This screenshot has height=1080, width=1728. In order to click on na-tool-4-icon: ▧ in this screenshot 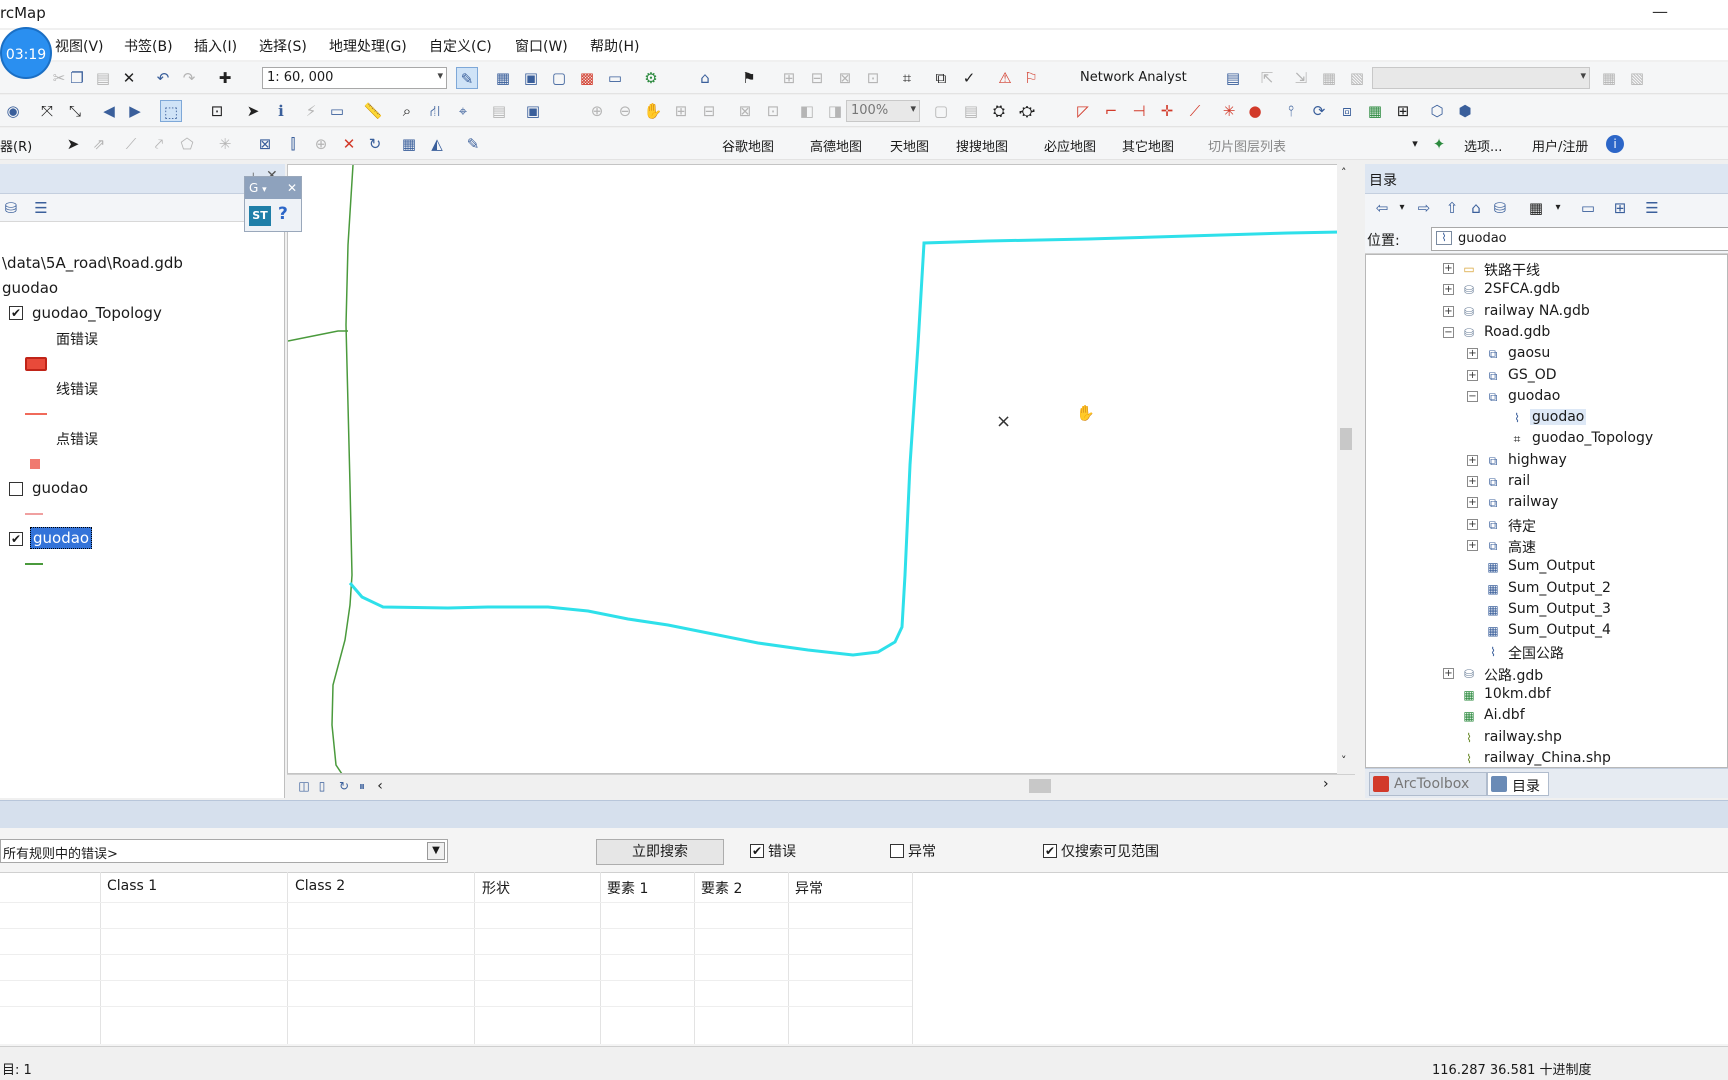, I will do `click(1357, 78)`.